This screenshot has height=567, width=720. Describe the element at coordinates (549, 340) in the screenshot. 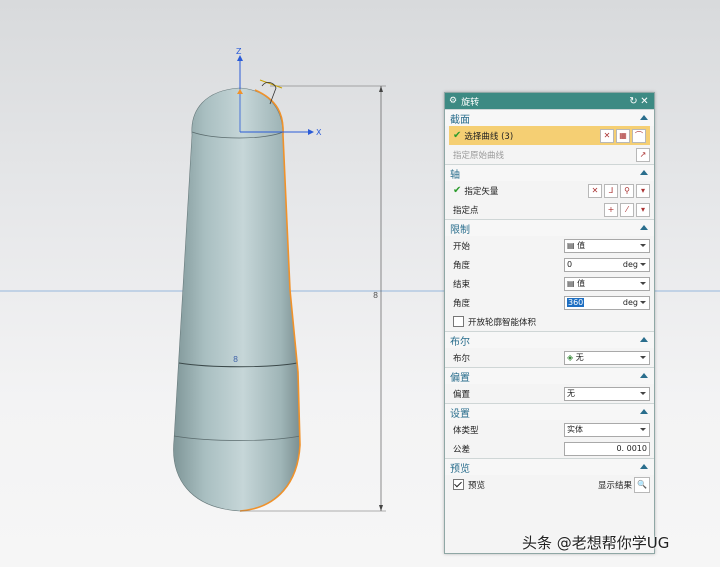

I see `section-boolean-header: 布尔` at that location.